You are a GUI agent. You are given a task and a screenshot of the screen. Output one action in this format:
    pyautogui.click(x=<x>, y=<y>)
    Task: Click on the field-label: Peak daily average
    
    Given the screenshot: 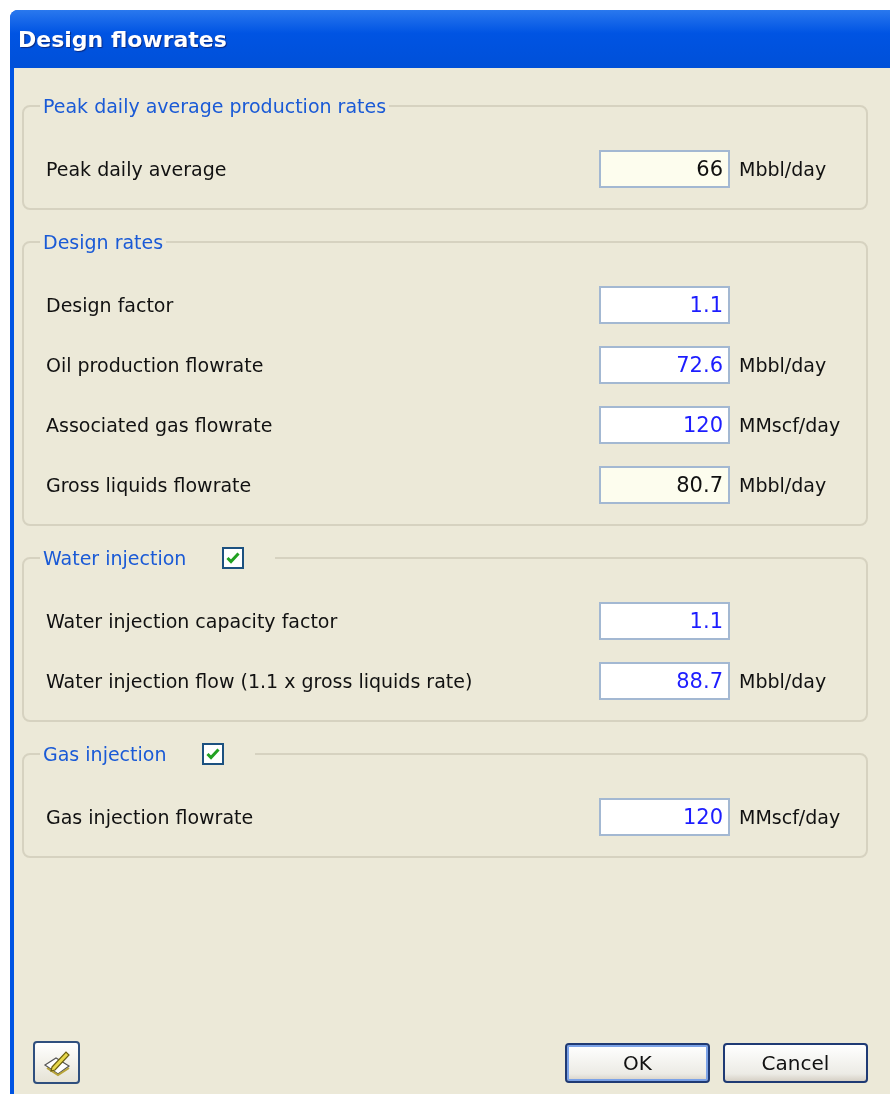 What is the action you would take?
    pyautogui.click(x=137, y=169)
    